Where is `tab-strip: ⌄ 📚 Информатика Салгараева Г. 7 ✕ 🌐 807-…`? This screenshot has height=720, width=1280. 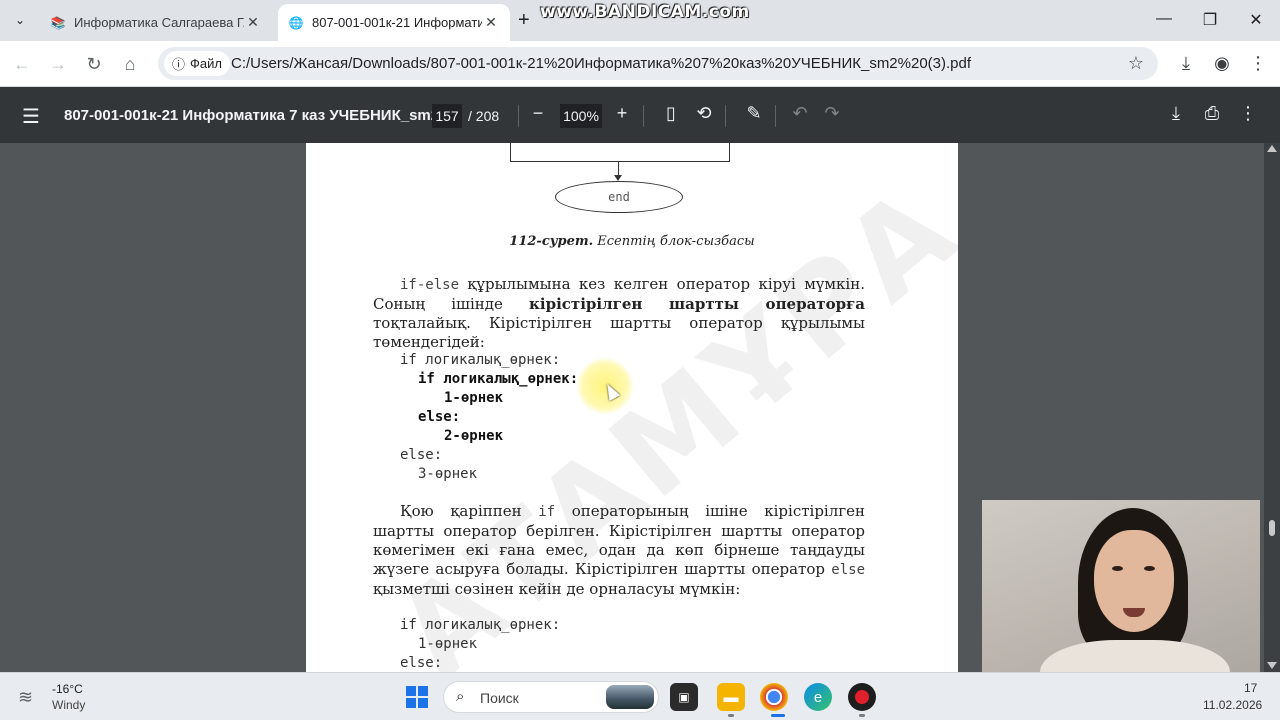
tab-strip: ⌄ 📚 Информатика Салгараева Г. 7 ✕ 🌐 807-… is located at coordinates (640, 20).